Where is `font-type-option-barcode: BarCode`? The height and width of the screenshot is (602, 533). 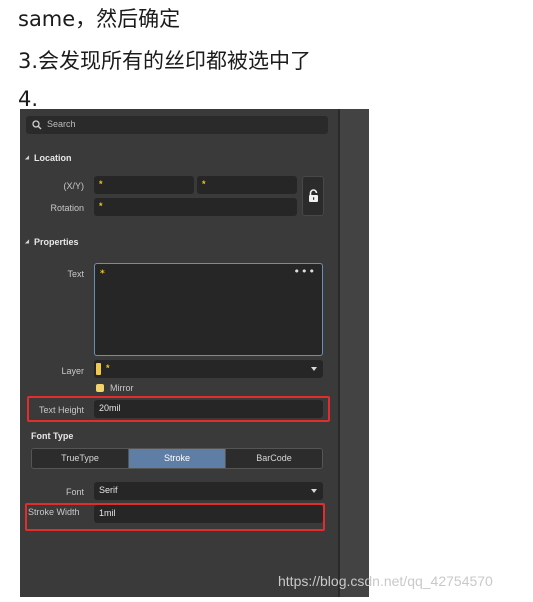
font-type-option-barcode: BarCode is located at coordinates (274, 458).